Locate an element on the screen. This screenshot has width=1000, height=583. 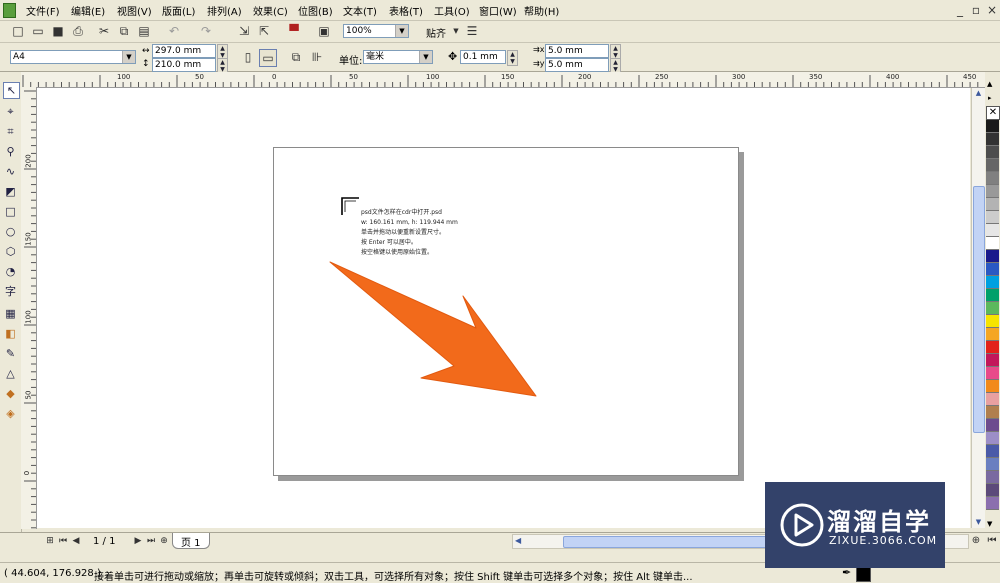
palette-flyout-icon: ▸ is located at coordinates (990, 98).